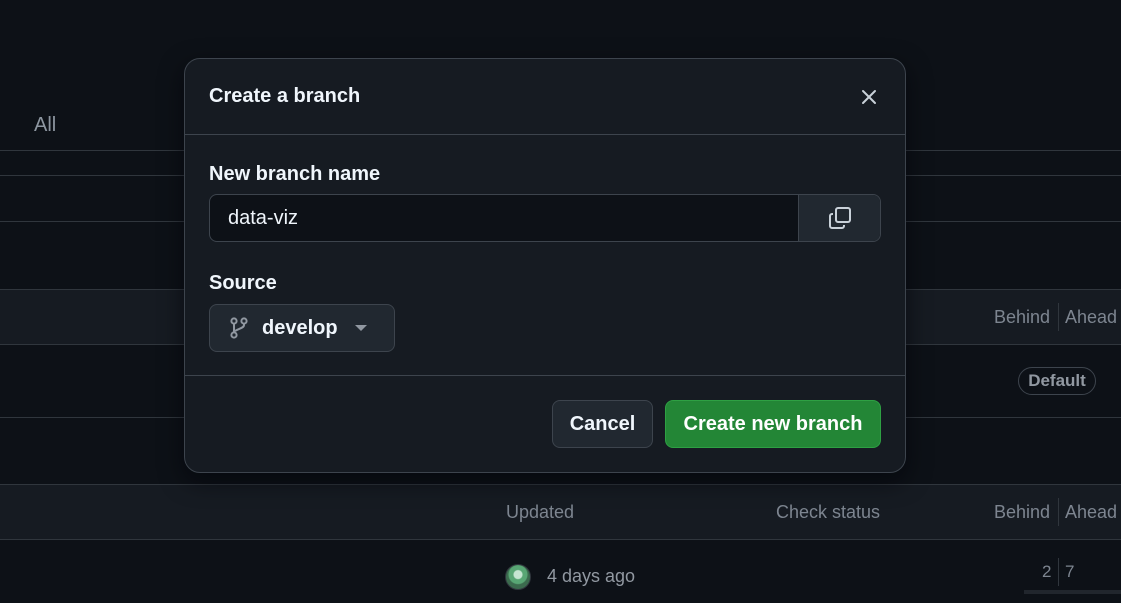 The width and height of the screenshot is (1121, 603). Describe the element at coordinates (545, 375) in the screenshot. I see `dialog-footer-divider` at that location.